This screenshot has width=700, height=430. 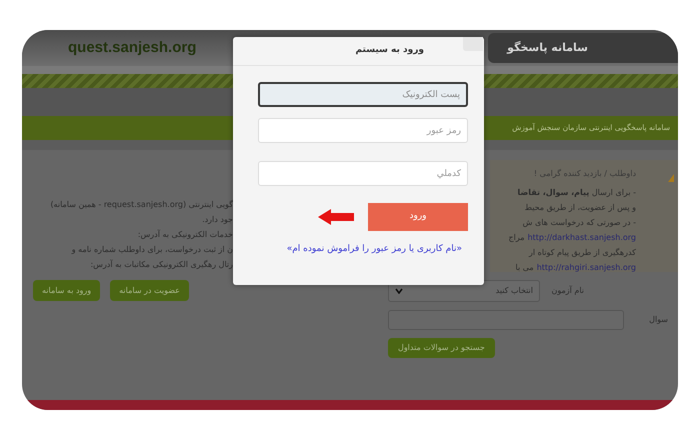 What do you see at coordinates (580, 208) in the screenshot?
I see `notice-text: و پس از عضویت، از طریق محیط` at bounding box center [580, 208].